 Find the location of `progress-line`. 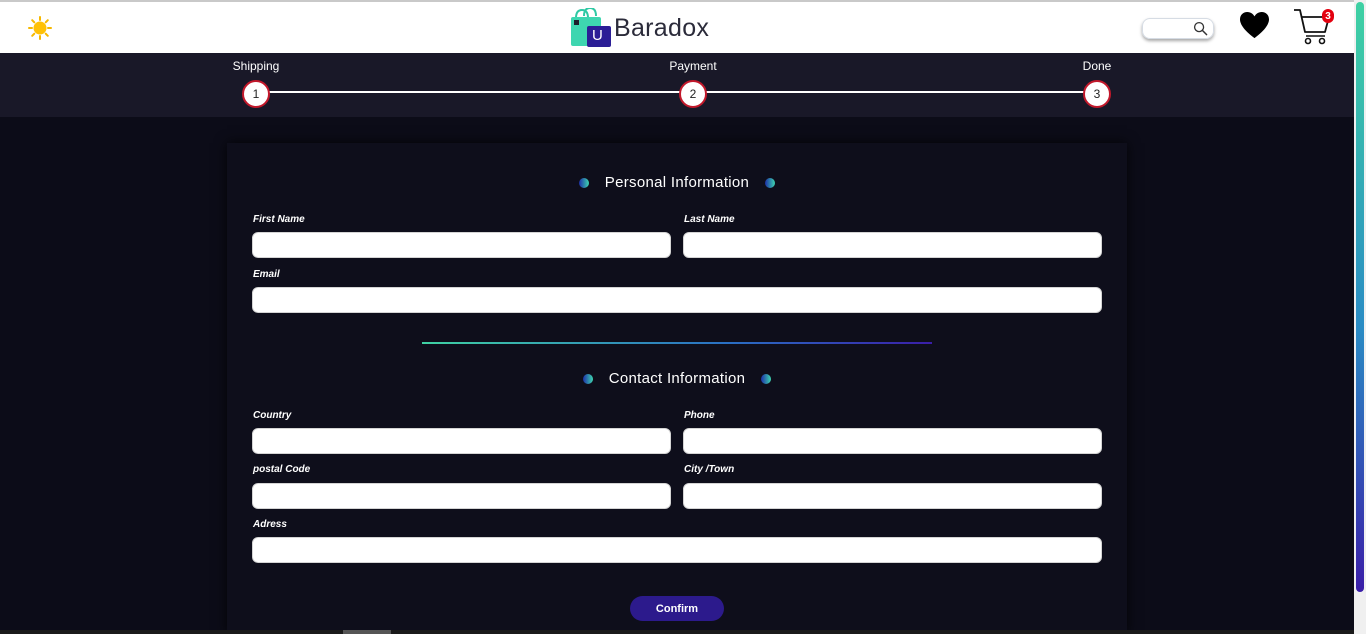

progress-line is located at coordinates (676, 92).